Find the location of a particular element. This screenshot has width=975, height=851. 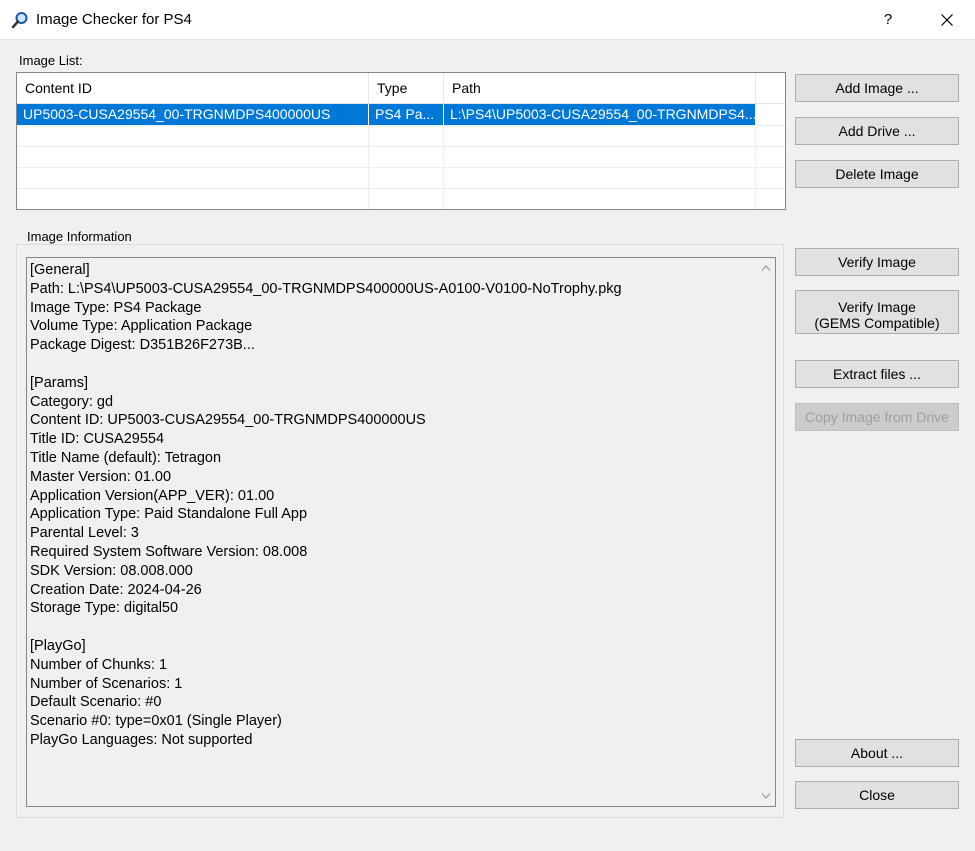

close-icon is located at coordinates (947, 19).